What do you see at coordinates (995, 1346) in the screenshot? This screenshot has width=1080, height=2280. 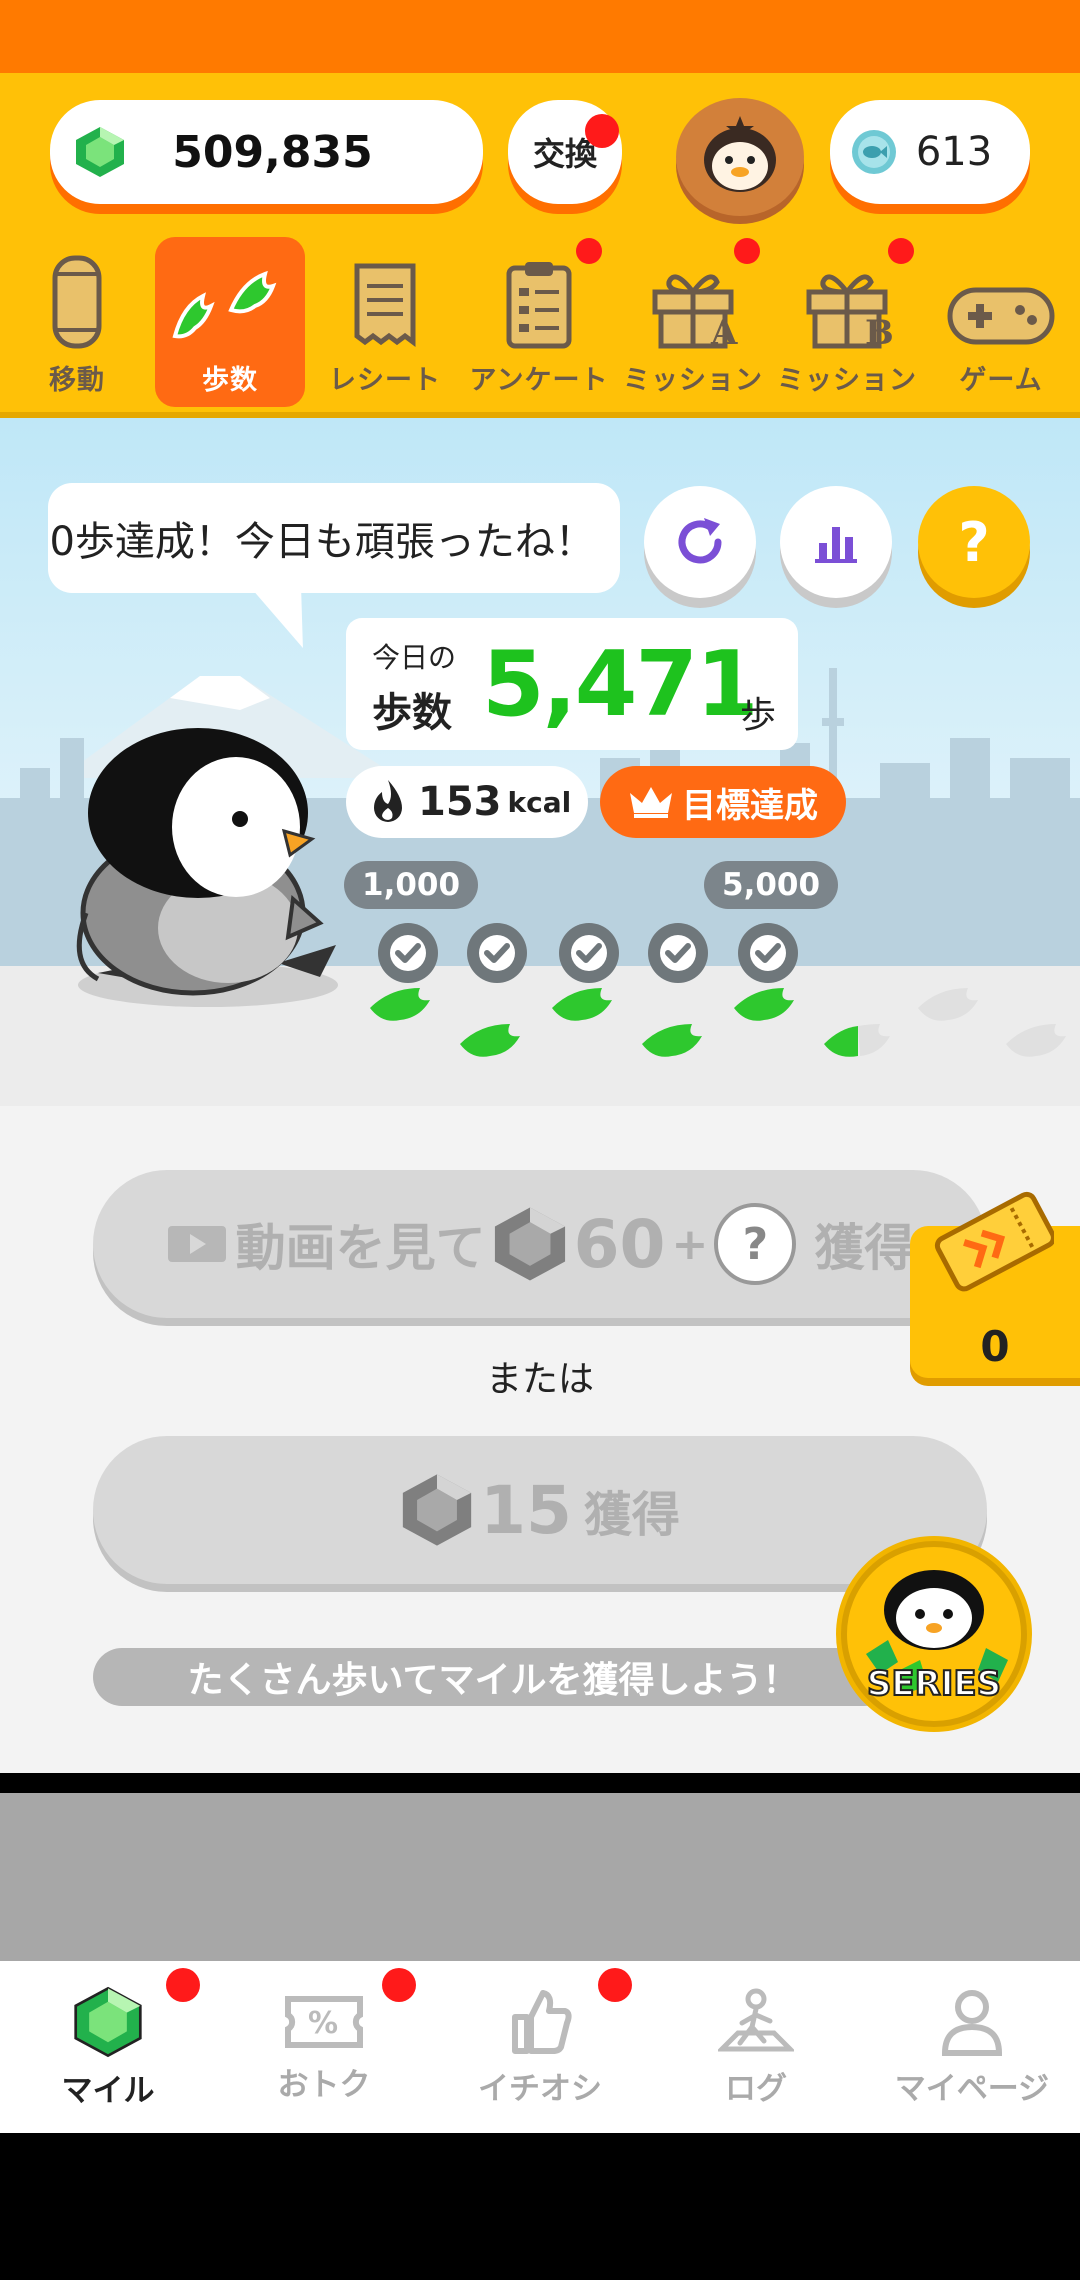 I see `ticket-count: 0` at bounding box center [995, 1346].